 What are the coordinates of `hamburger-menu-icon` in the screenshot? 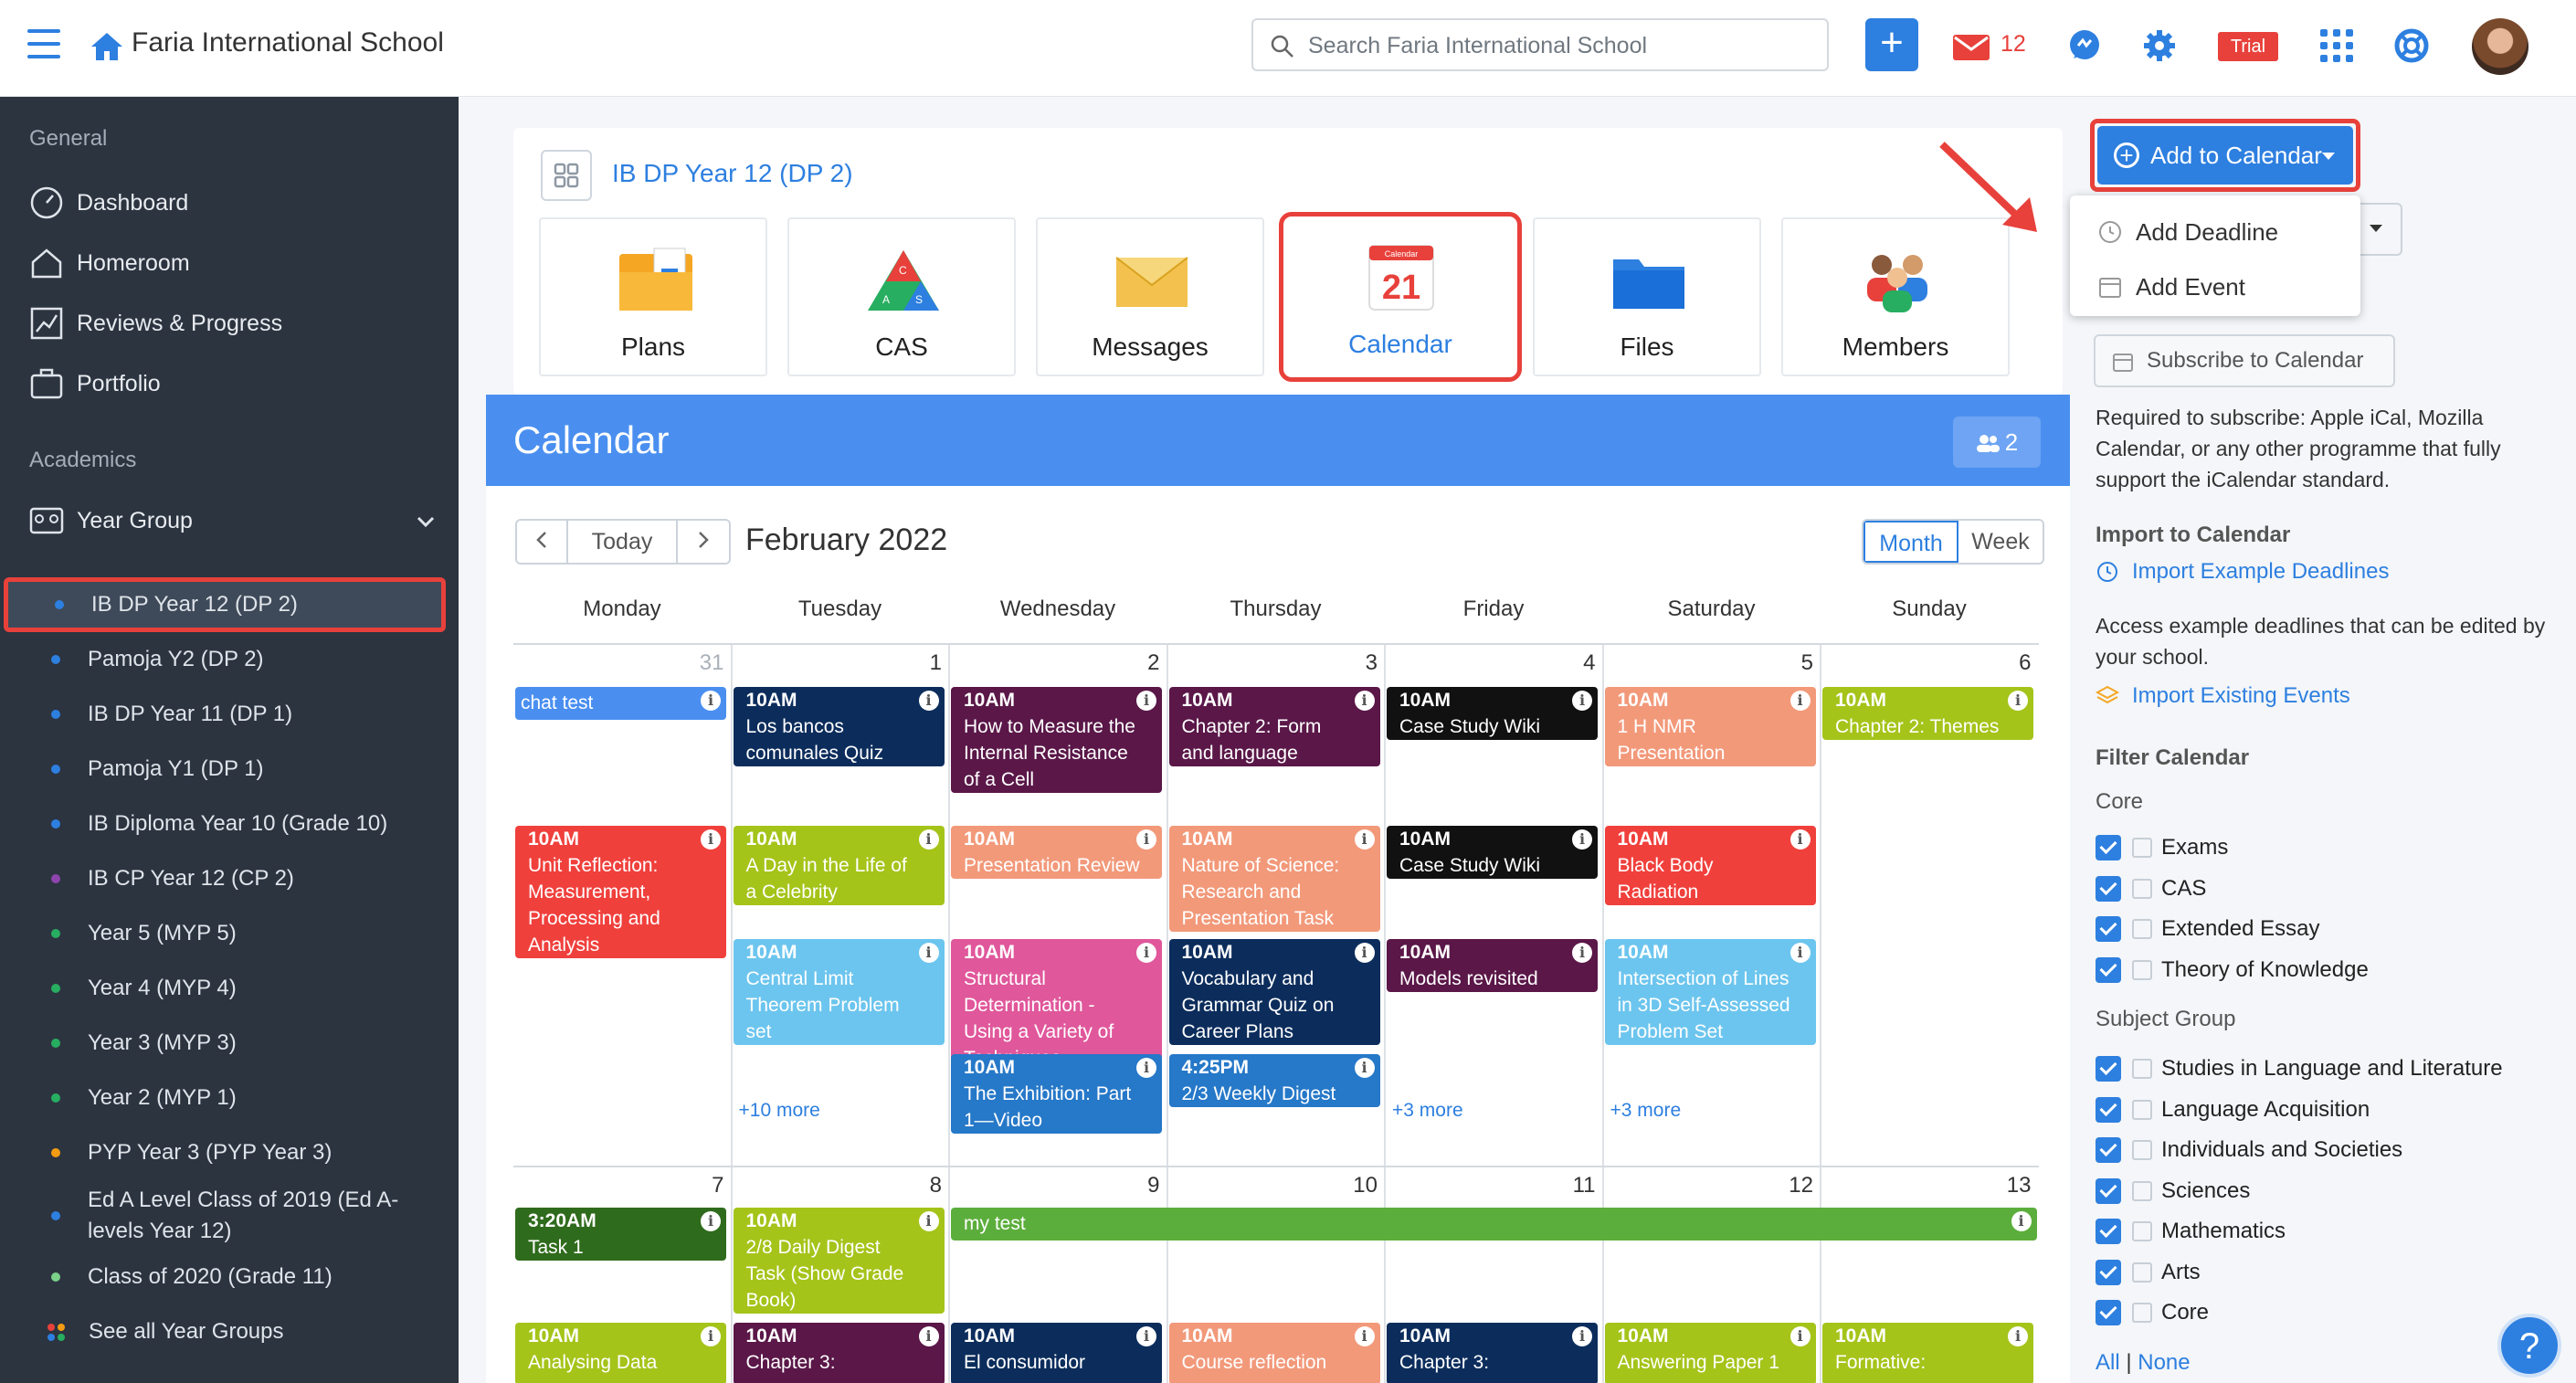 It's located at (43, 43).